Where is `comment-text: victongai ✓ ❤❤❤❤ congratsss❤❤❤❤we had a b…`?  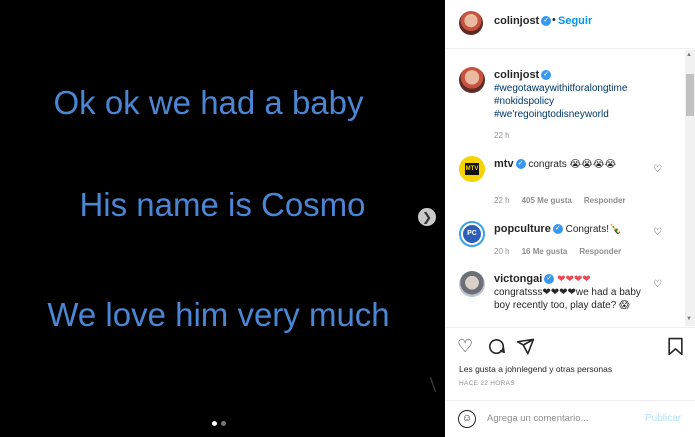 comment-text: victongai ✓ ❤❤❤❤ congratsss❤❤❤❤we had a b… is located at coordinates (574, 292).